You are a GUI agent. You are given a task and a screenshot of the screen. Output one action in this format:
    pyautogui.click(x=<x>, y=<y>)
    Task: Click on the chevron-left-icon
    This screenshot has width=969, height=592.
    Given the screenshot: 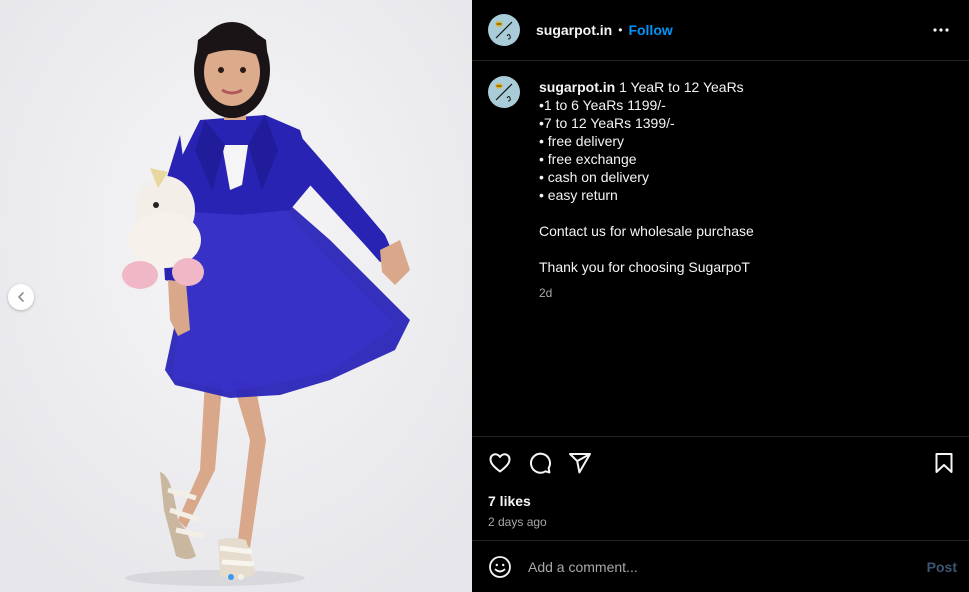 What is the action you would take?
    pyautogui.click(x=21, y=297)
    